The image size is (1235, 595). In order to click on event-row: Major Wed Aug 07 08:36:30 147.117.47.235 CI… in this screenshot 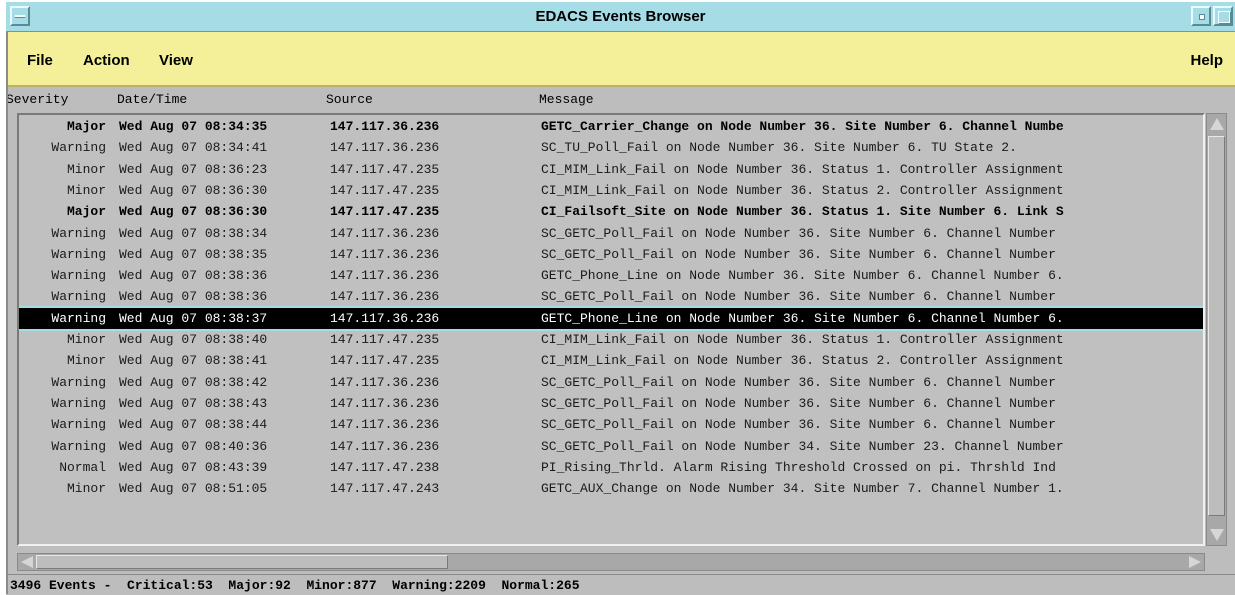, I will do `click(611, 211)`.